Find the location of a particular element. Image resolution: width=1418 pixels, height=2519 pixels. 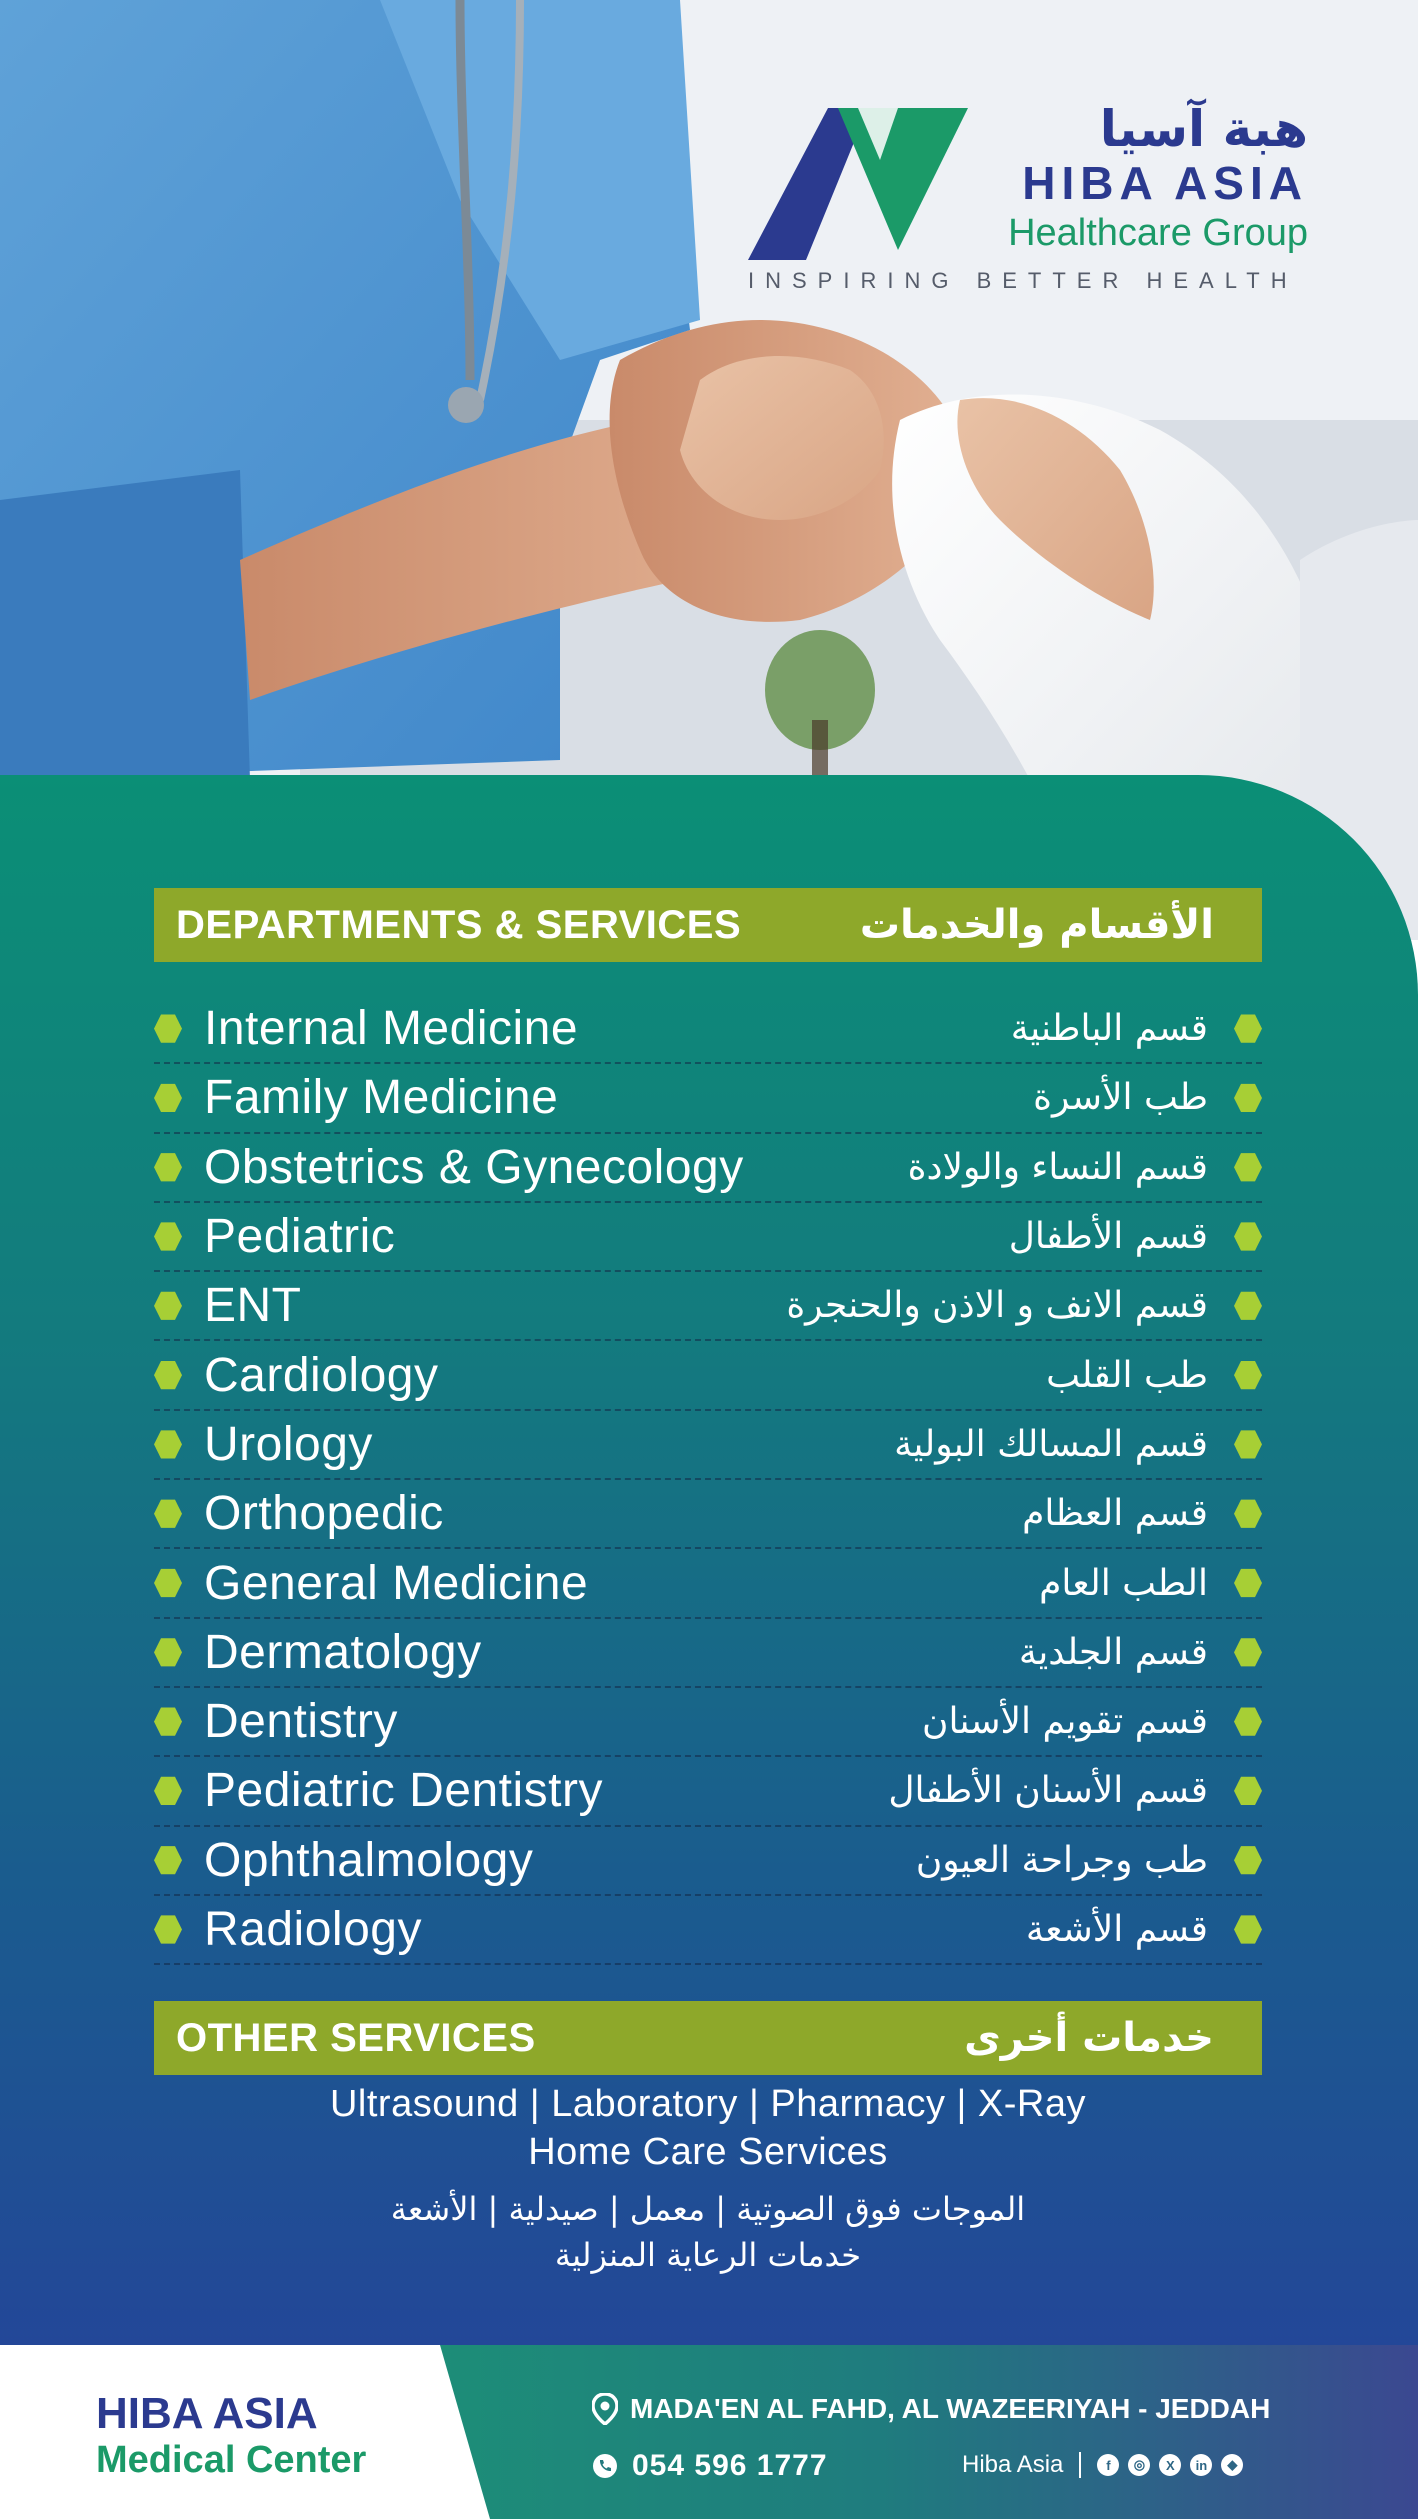

department-en-group: Internal Medicine is located at coordinates (366, 1028).